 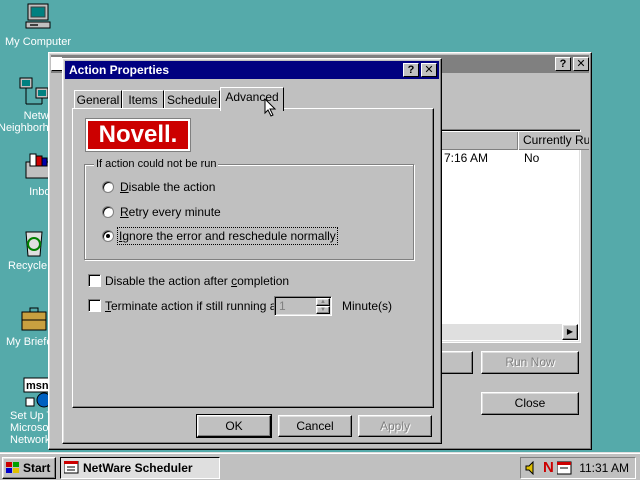 What do you see at coordinates (303, 306) in the screenshot?
I see `minutes-spinner: 1 ▲ ▼` at bounding box center [303, 306].